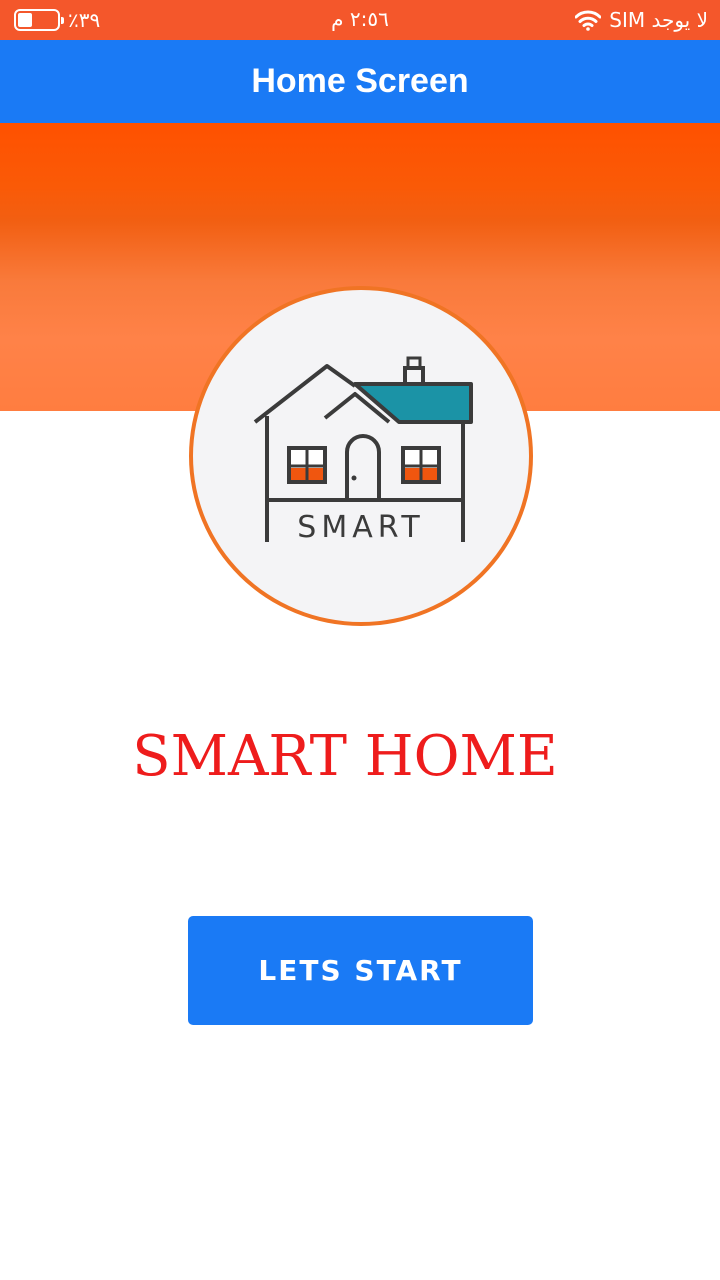 The image size is (720, 1280). Describe the element at coordinates (658, 20) in the screenshot. I see `carrier-text: لا يوجد SIM` at that location.